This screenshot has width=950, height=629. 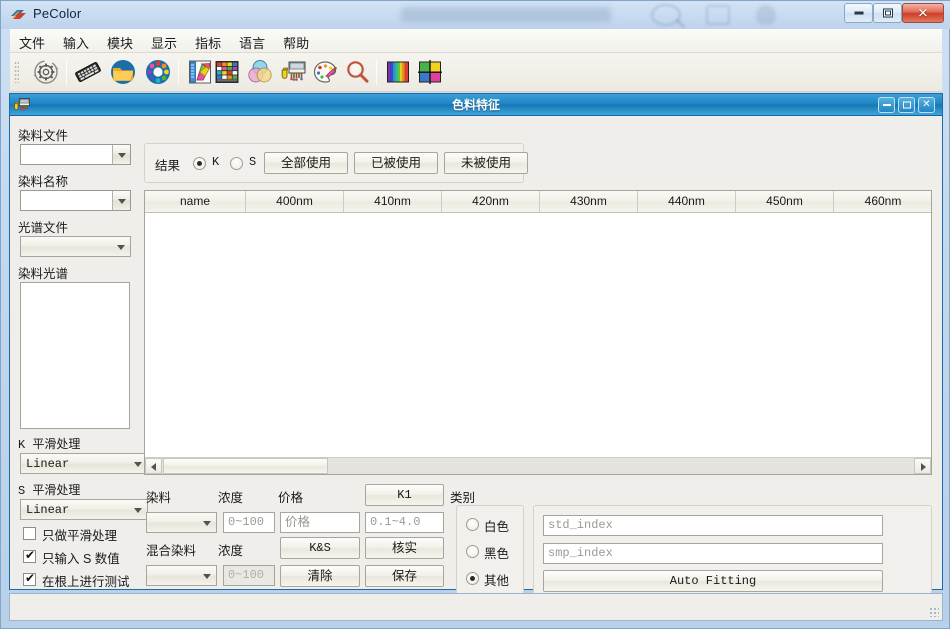 I want to click on dialog-titlebar: 色料特征 ✕, so click(x=476, y=105).